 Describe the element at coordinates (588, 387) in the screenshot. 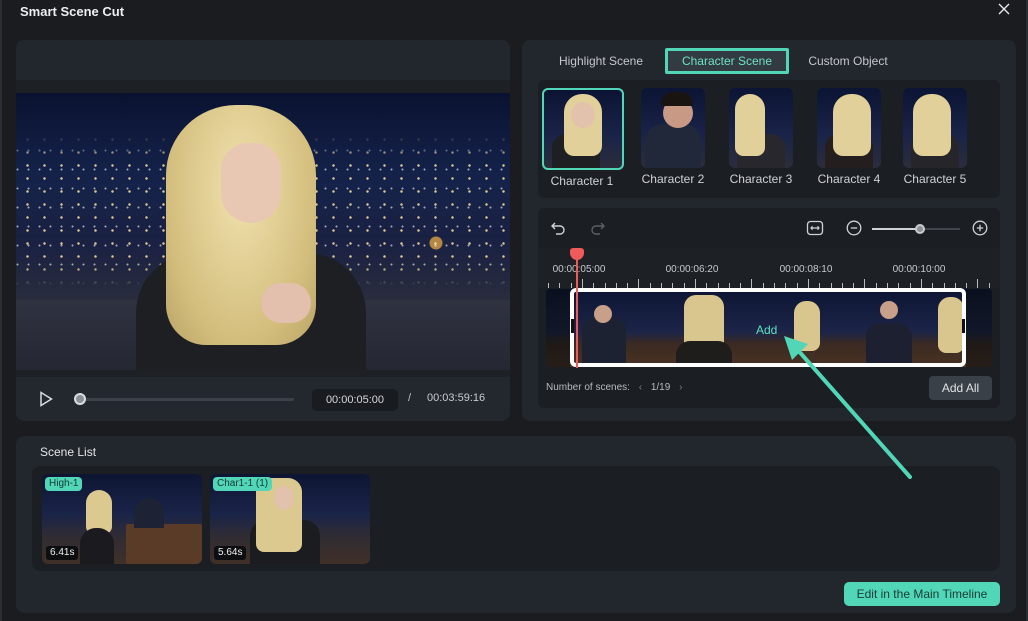

I see `scene-count-label: Number of scenes:` at that location.